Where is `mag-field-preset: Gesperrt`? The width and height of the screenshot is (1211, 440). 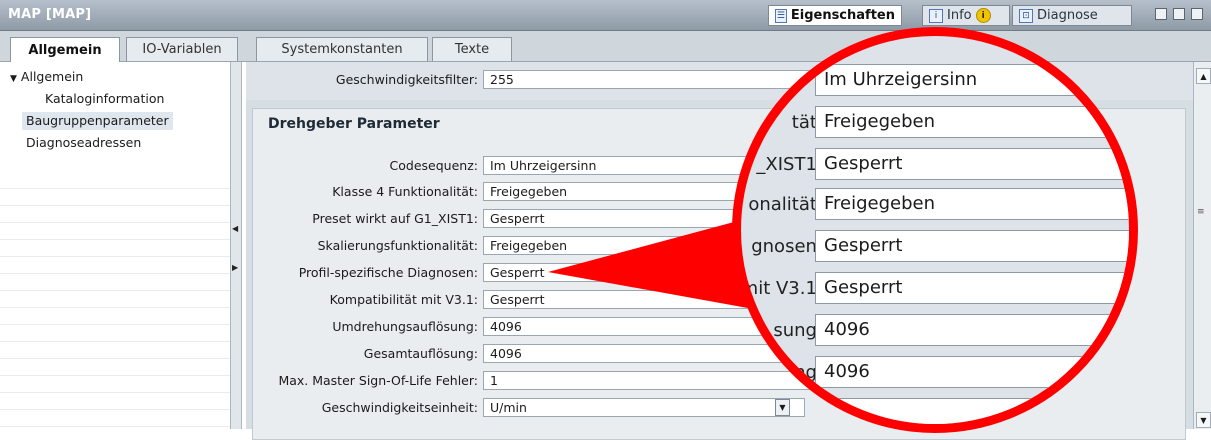 mag-field-preset: Gesperrt is located at coordinates (972, 164).